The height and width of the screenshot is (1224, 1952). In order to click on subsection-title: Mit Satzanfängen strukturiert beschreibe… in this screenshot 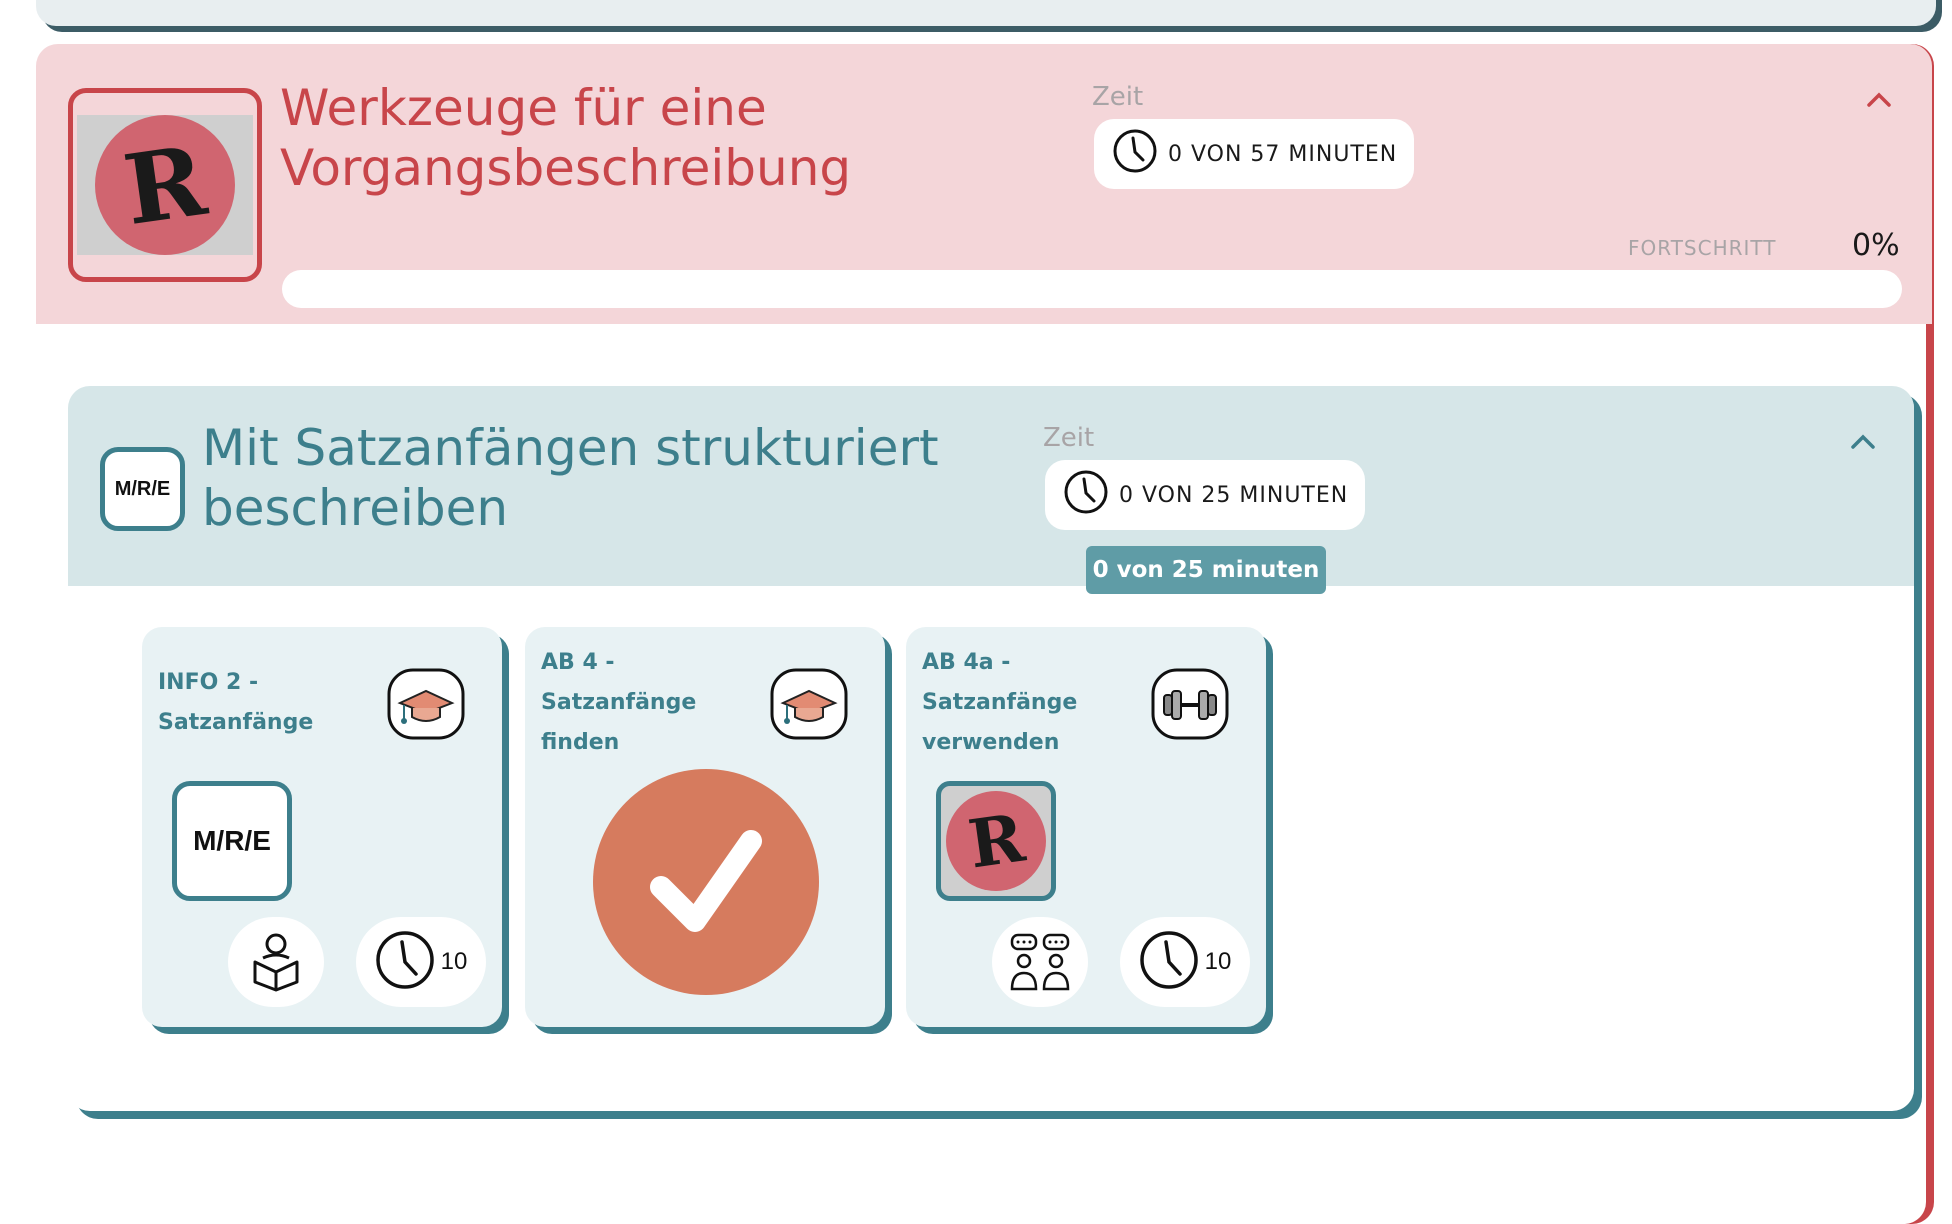, I will do `click(570, 478)`.